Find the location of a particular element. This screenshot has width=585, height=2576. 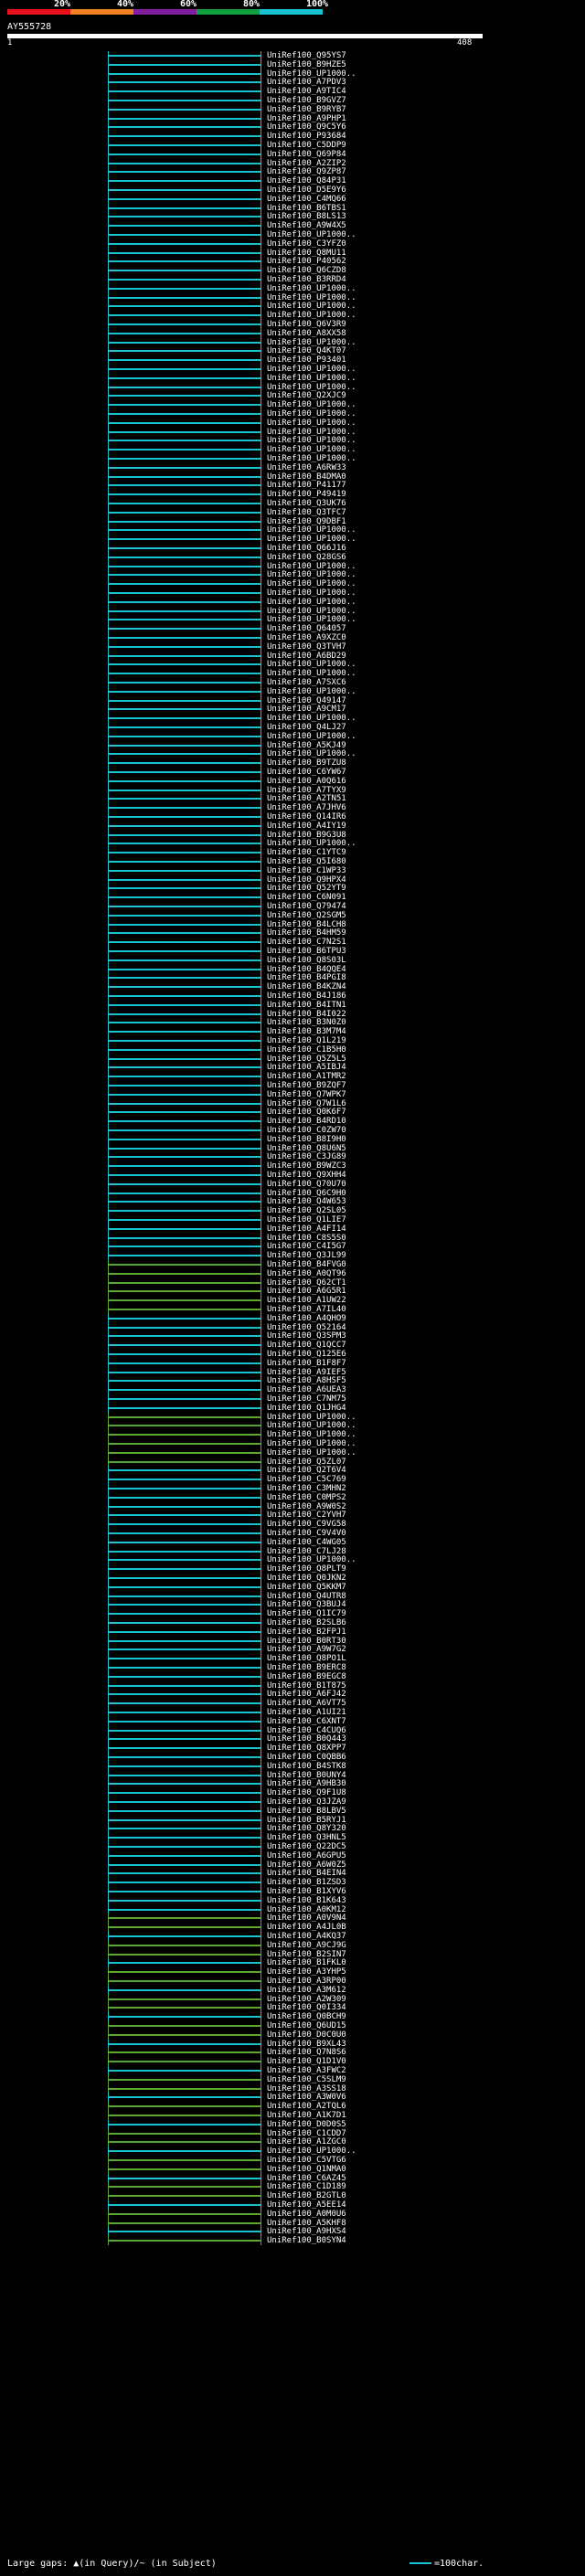

hit-label: UniRef100_A9W0S2 is located at coordinates (307, 1506).